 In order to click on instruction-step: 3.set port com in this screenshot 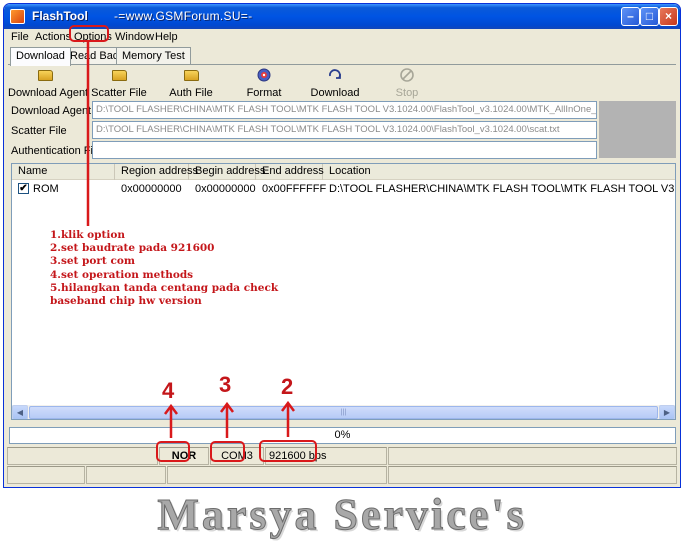, I will do `click(92, 261)`.